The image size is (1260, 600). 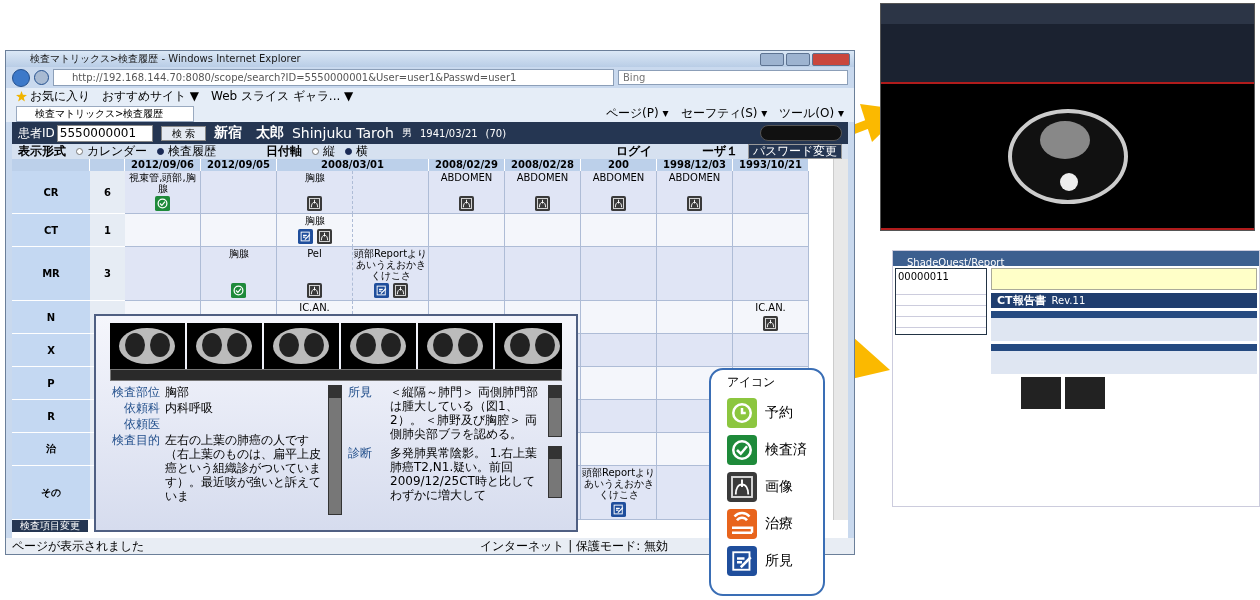 What do you see at coordinates (21, 96) in the screenshot?
I see `star-icon` at bounding box center [21, 96].